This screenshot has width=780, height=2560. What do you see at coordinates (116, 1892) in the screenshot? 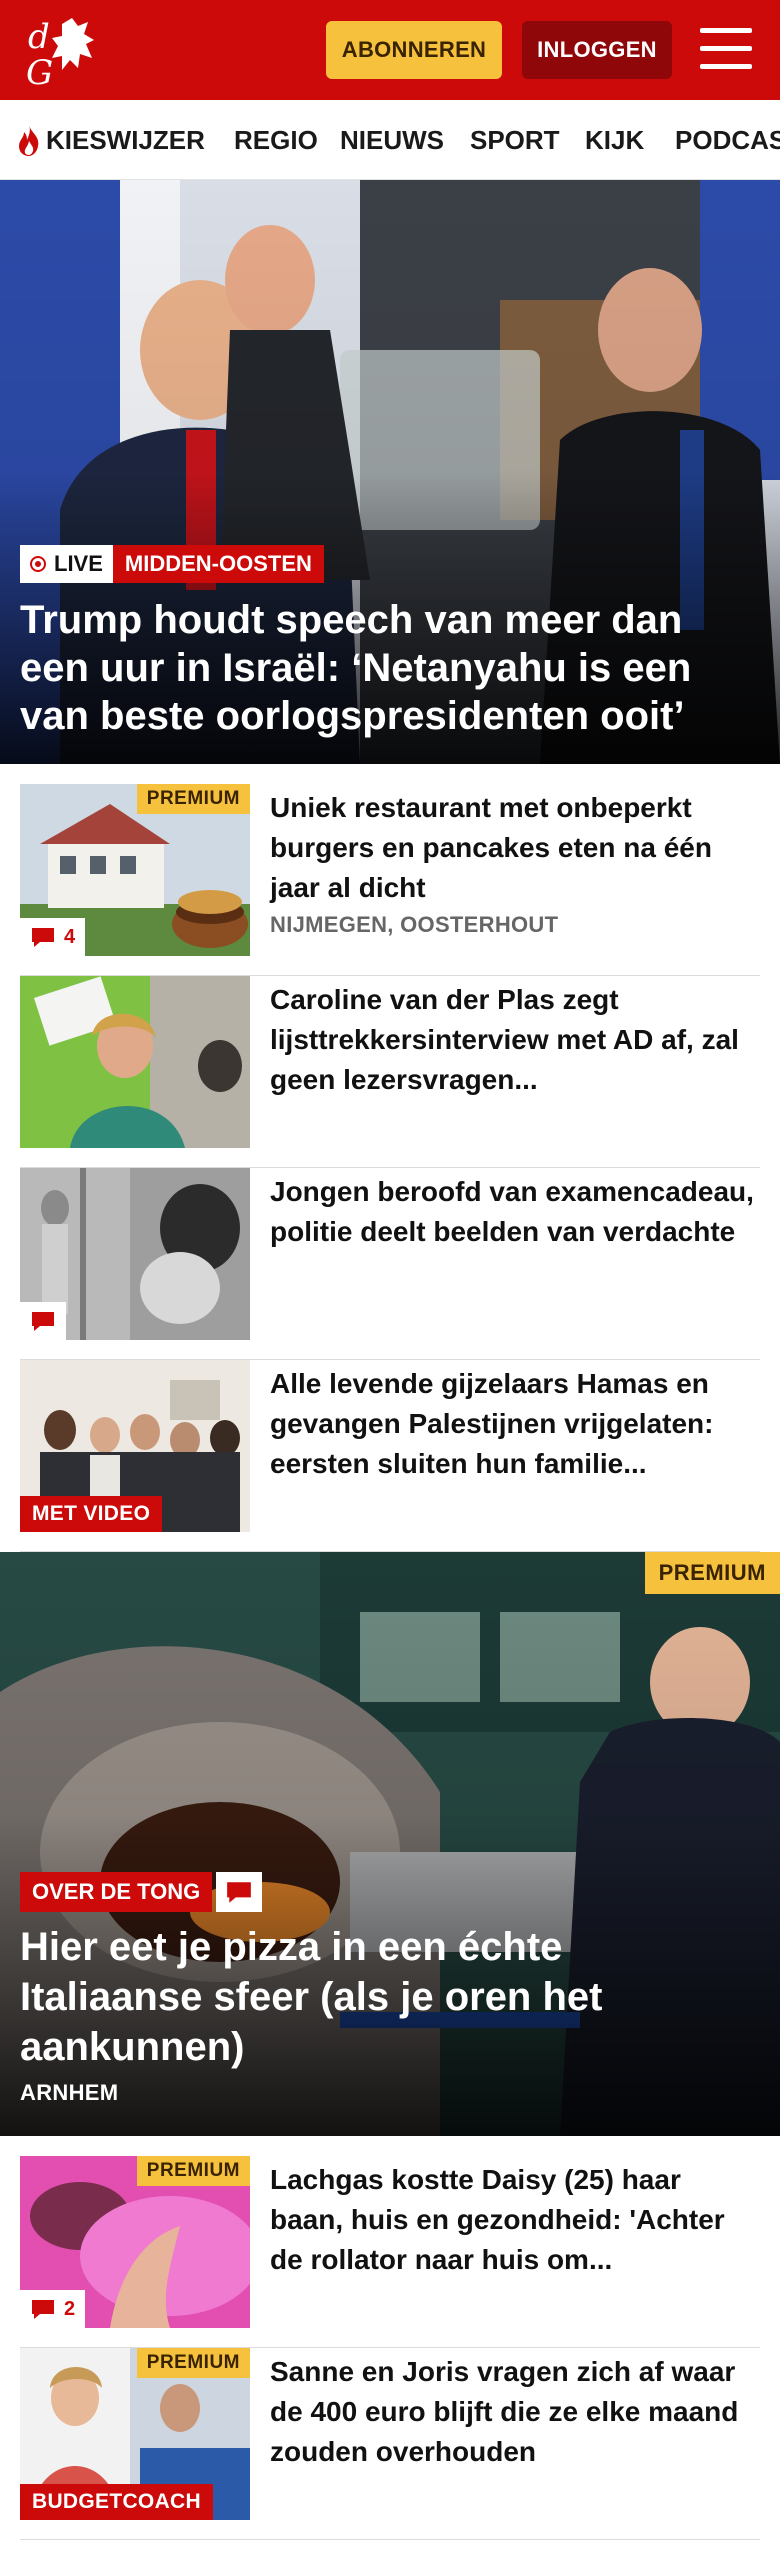
I see `feature-tag-label: OVER DE TONG` at bounding box center [116, 1892].